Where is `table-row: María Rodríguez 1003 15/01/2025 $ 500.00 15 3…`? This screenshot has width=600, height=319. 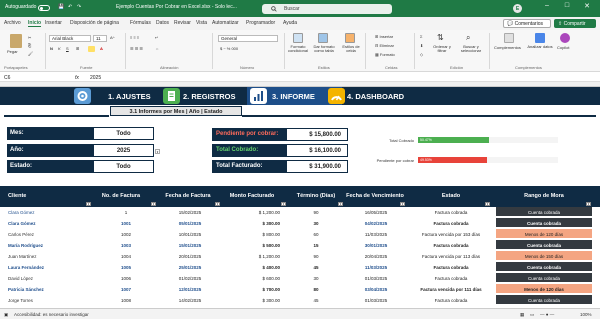 table-row: María Rodríguez 1003 15/01/2025 $ 500.00 15 3… is located at coordinates (300, 245).